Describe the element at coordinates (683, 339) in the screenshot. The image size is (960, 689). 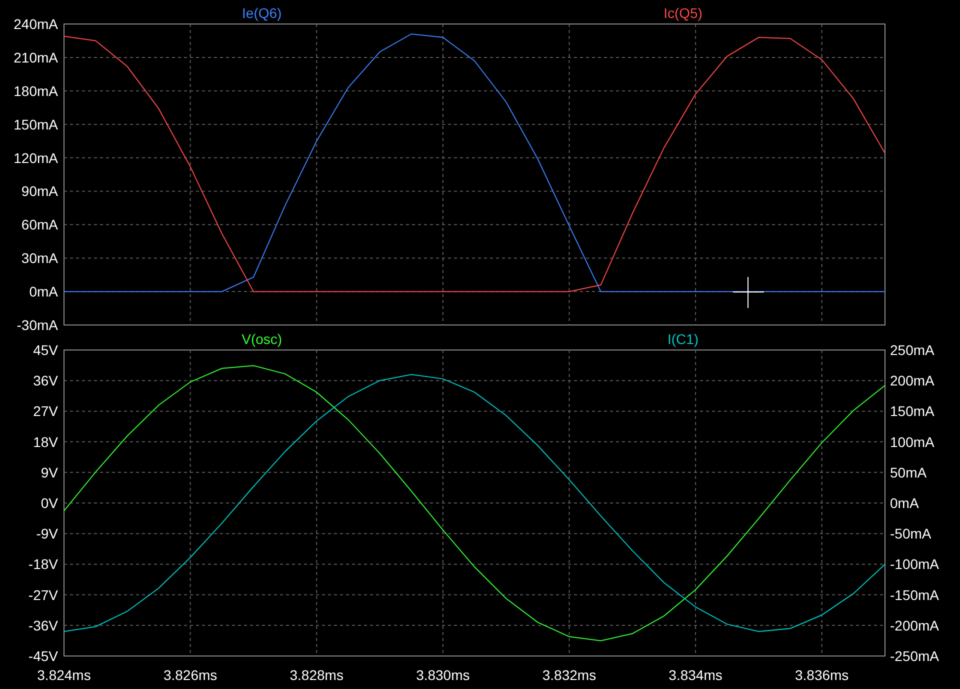
I see `trace-label: I(C1)` at that location.